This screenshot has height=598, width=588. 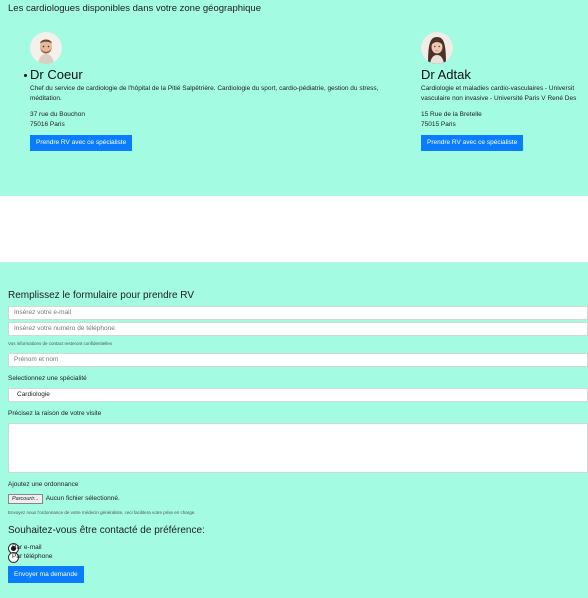 I want to click on doctor-city: 75016 Paris, so click(x=47, y=124).